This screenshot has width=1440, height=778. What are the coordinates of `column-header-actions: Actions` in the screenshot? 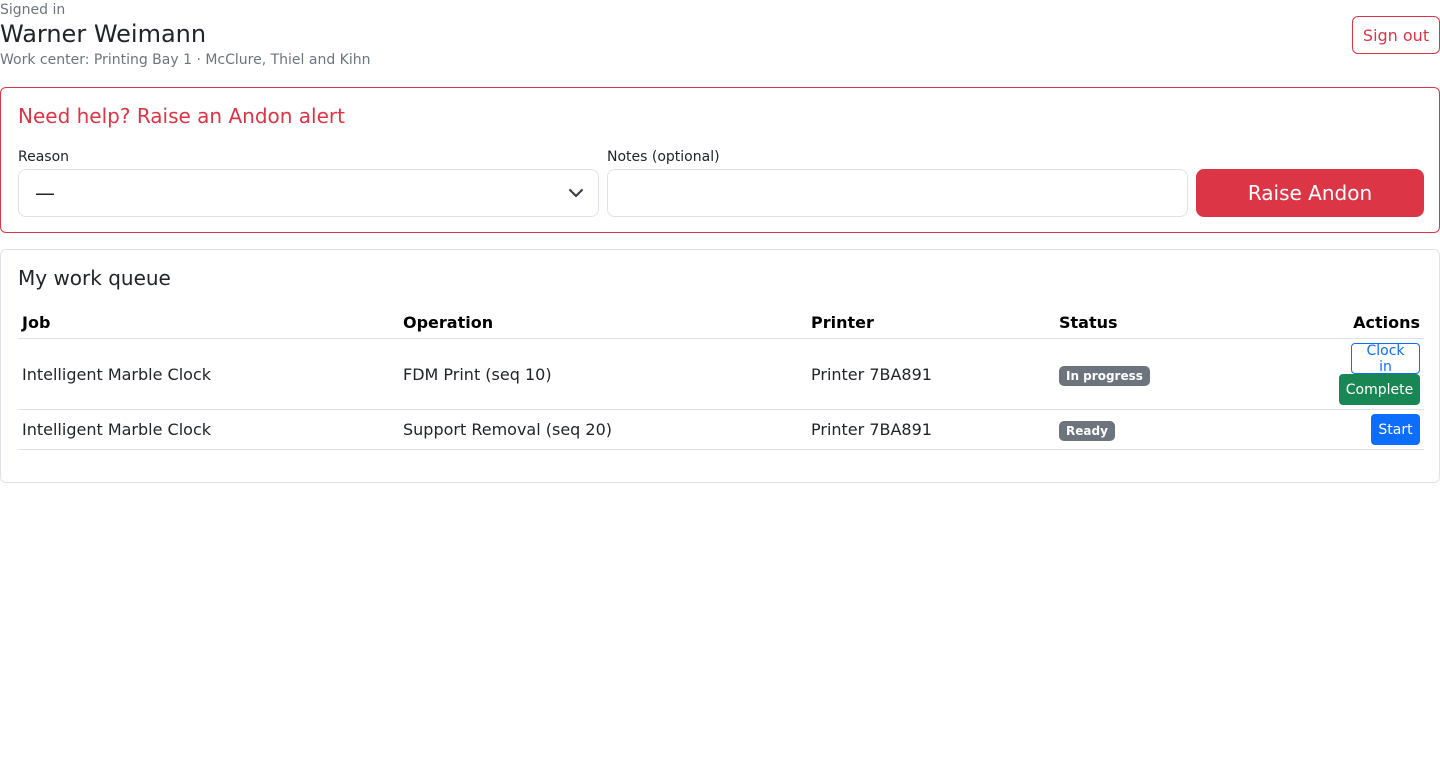 It's located at (1386, 322).